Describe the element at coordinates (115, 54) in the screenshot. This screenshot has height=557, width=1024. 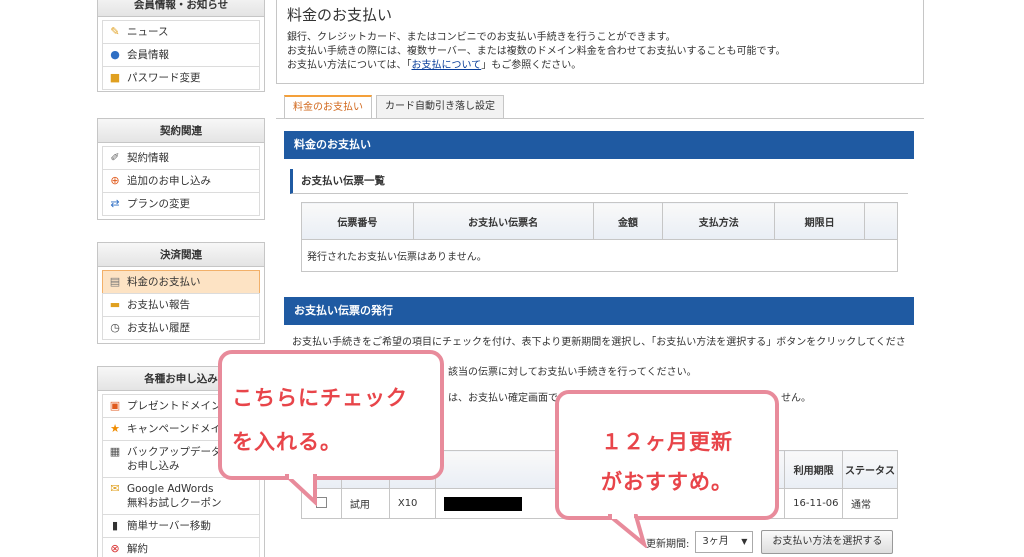
I see `user-icon: ●` at that location.